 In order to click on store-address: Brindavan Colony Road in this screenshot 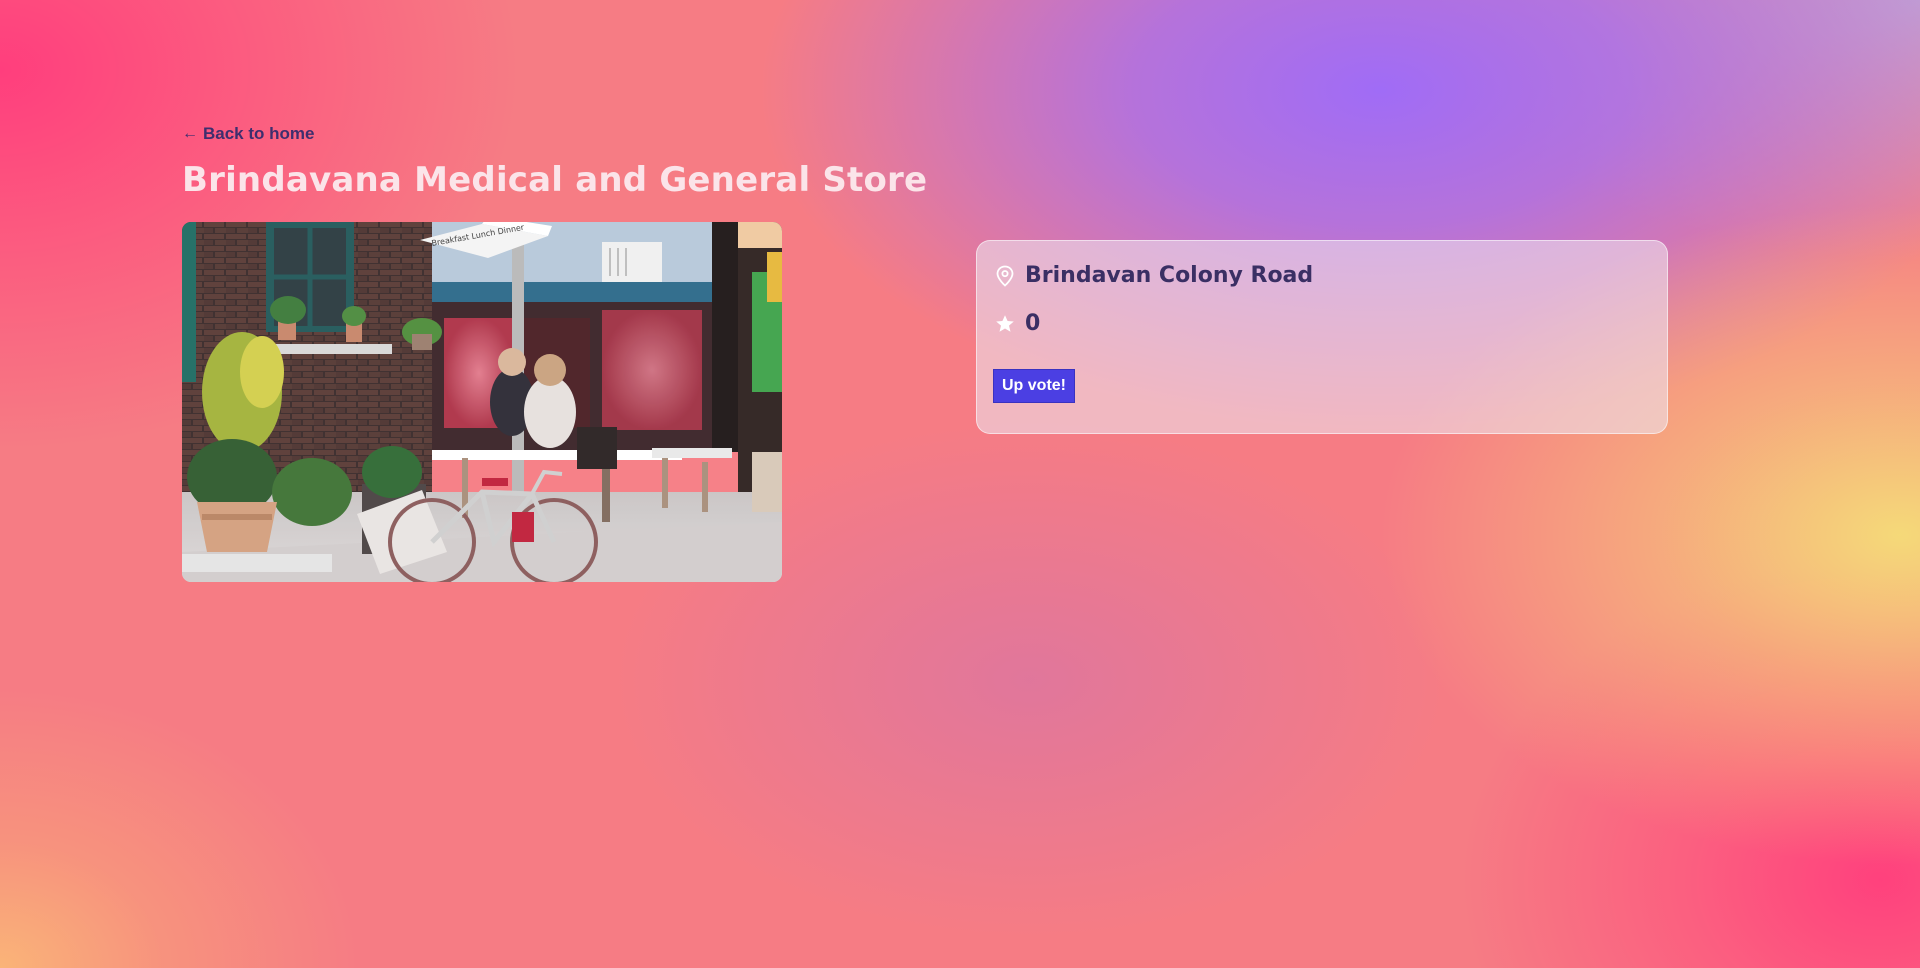, I will do `click(1169, 275)`.